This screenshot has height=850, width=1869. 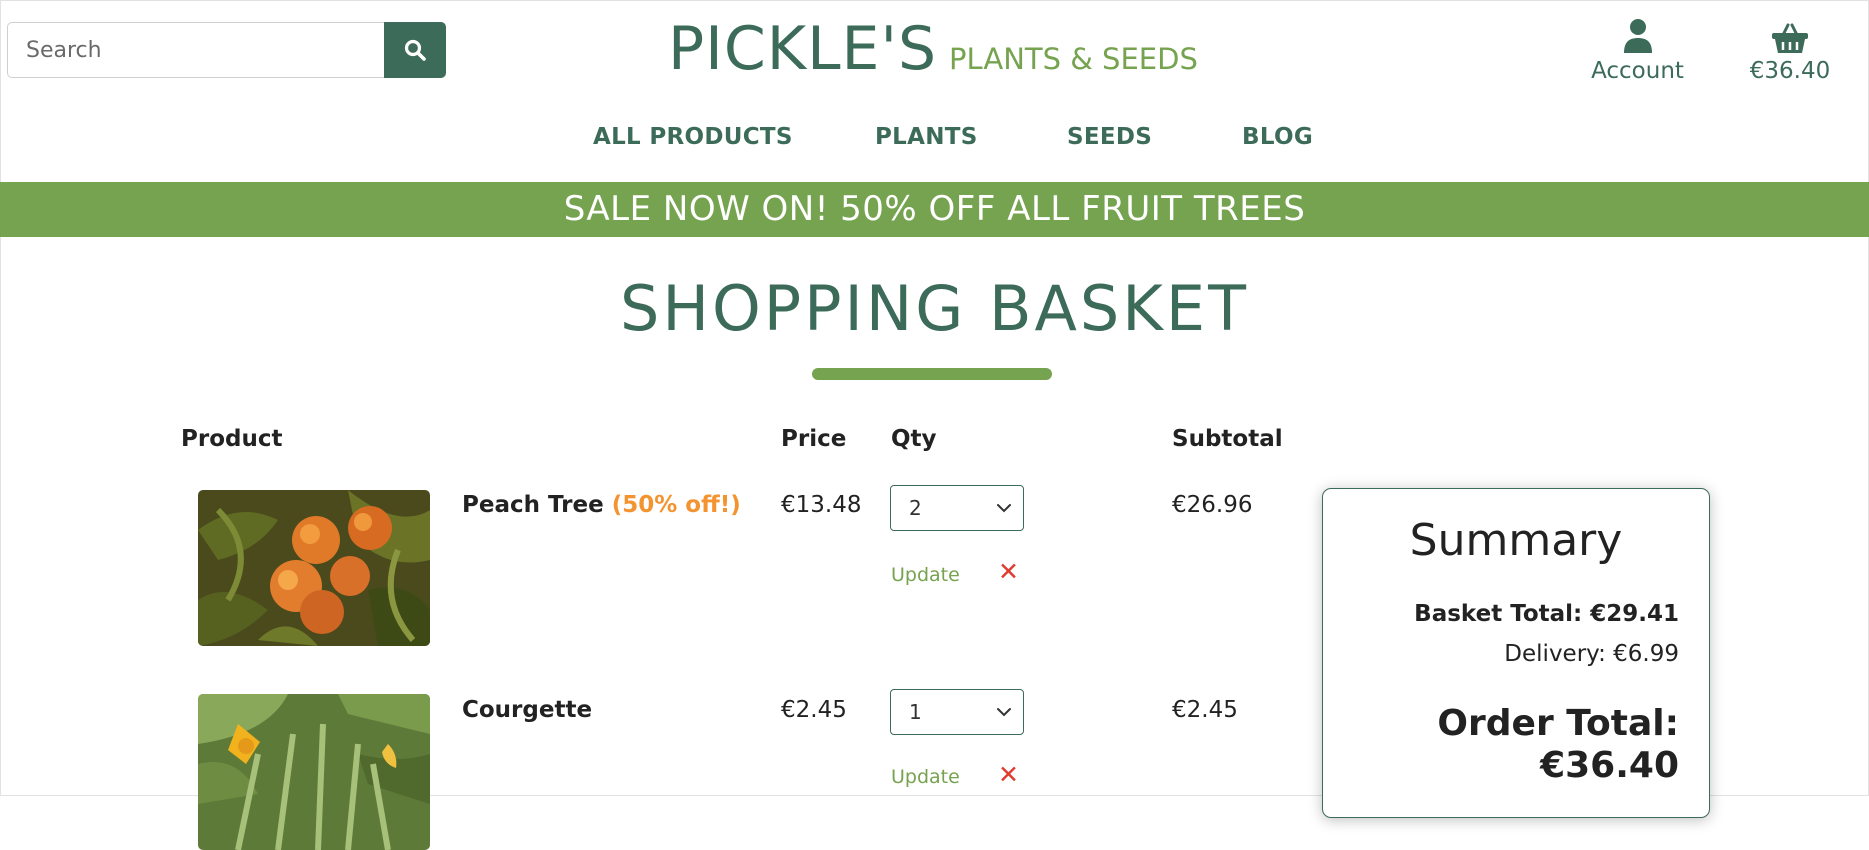 I want to click on main-nav: ALL PRODUCTS PLANTS SEEDS BLOG, so click(x=934, y=140).